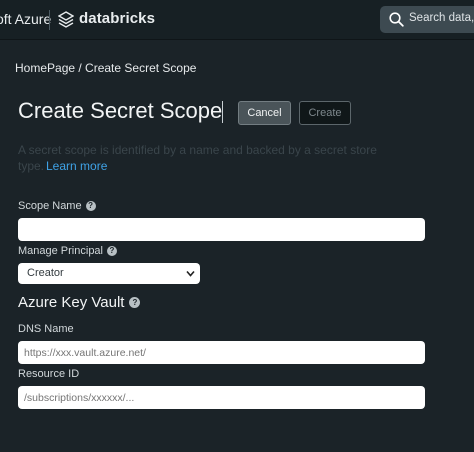  I want to click on manage-principal-selected-value: Creator, so click(45, 273).